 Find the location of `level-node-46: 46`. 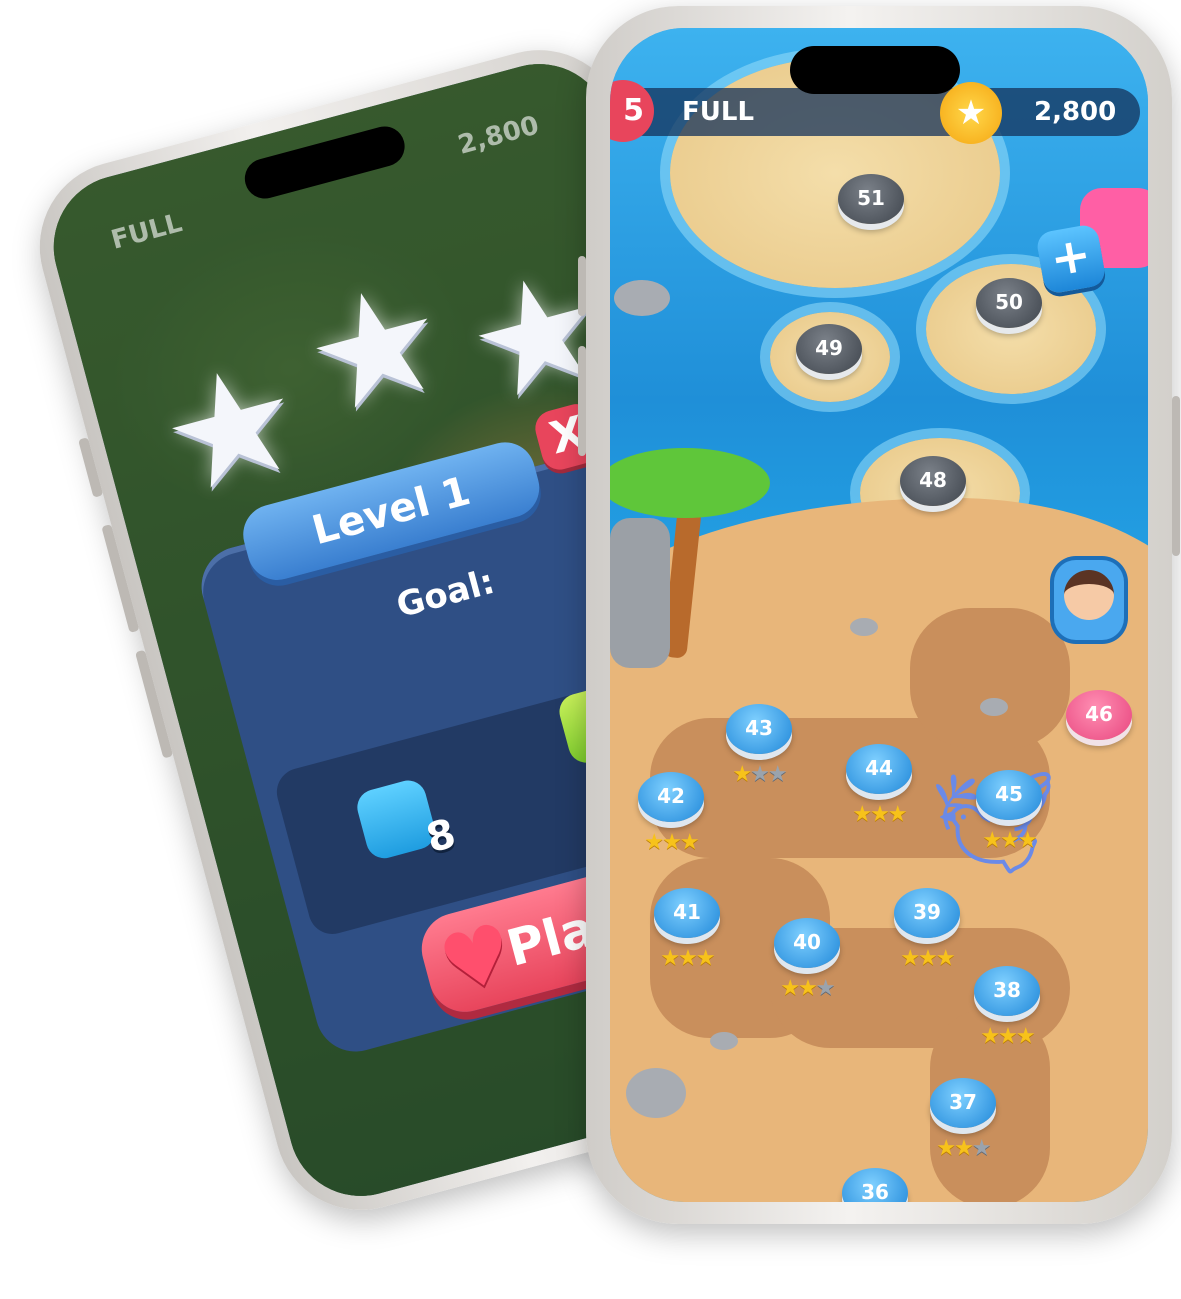

level-node-46: 46 is located at coordinates (1099, 715).